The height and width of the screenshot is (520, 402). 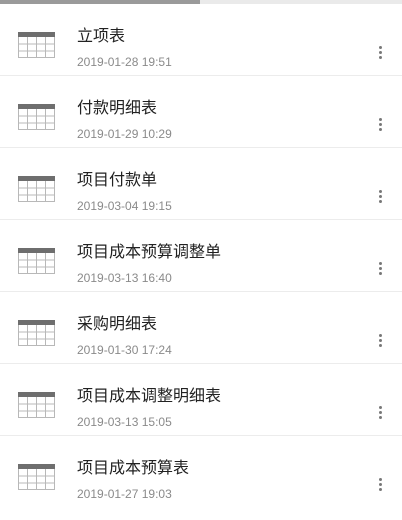 I want to click on item-date: 2019-03-13 16:40, so click(x=124, y=278).